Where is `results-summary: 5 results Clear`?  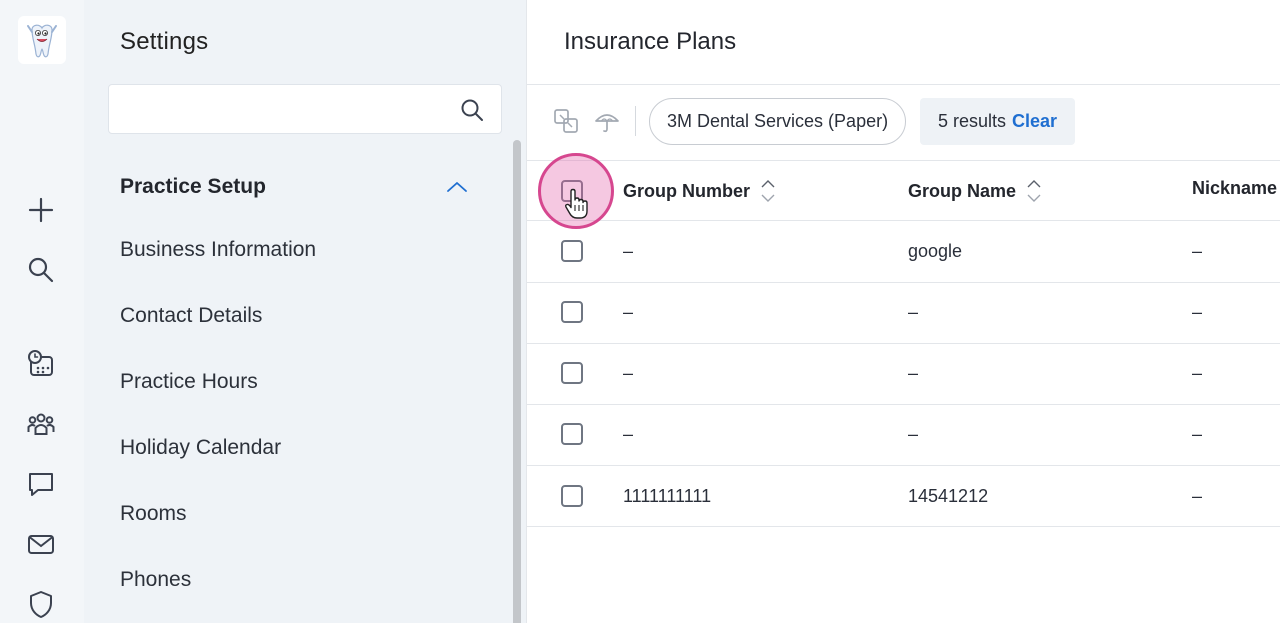
results-summary: 5 results Clear is located at coordinates (998, 121).